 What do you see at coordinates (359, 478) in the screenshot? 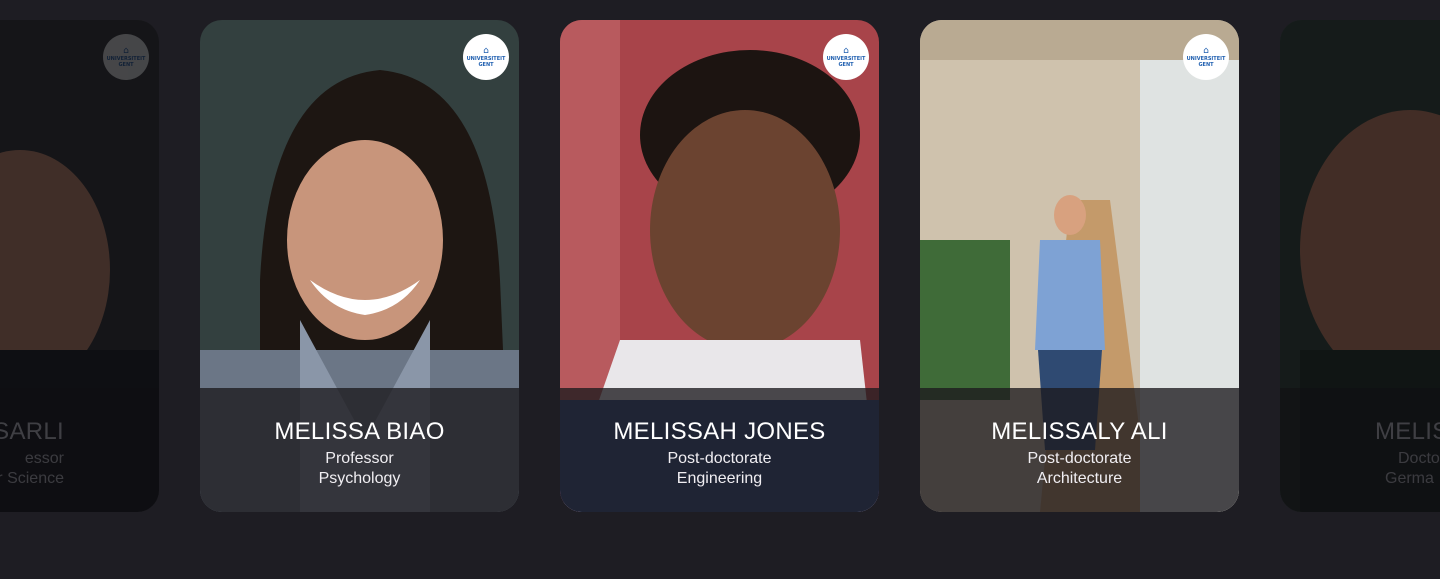
I see `person-department: Psychology` at bounding box center [359, 478].